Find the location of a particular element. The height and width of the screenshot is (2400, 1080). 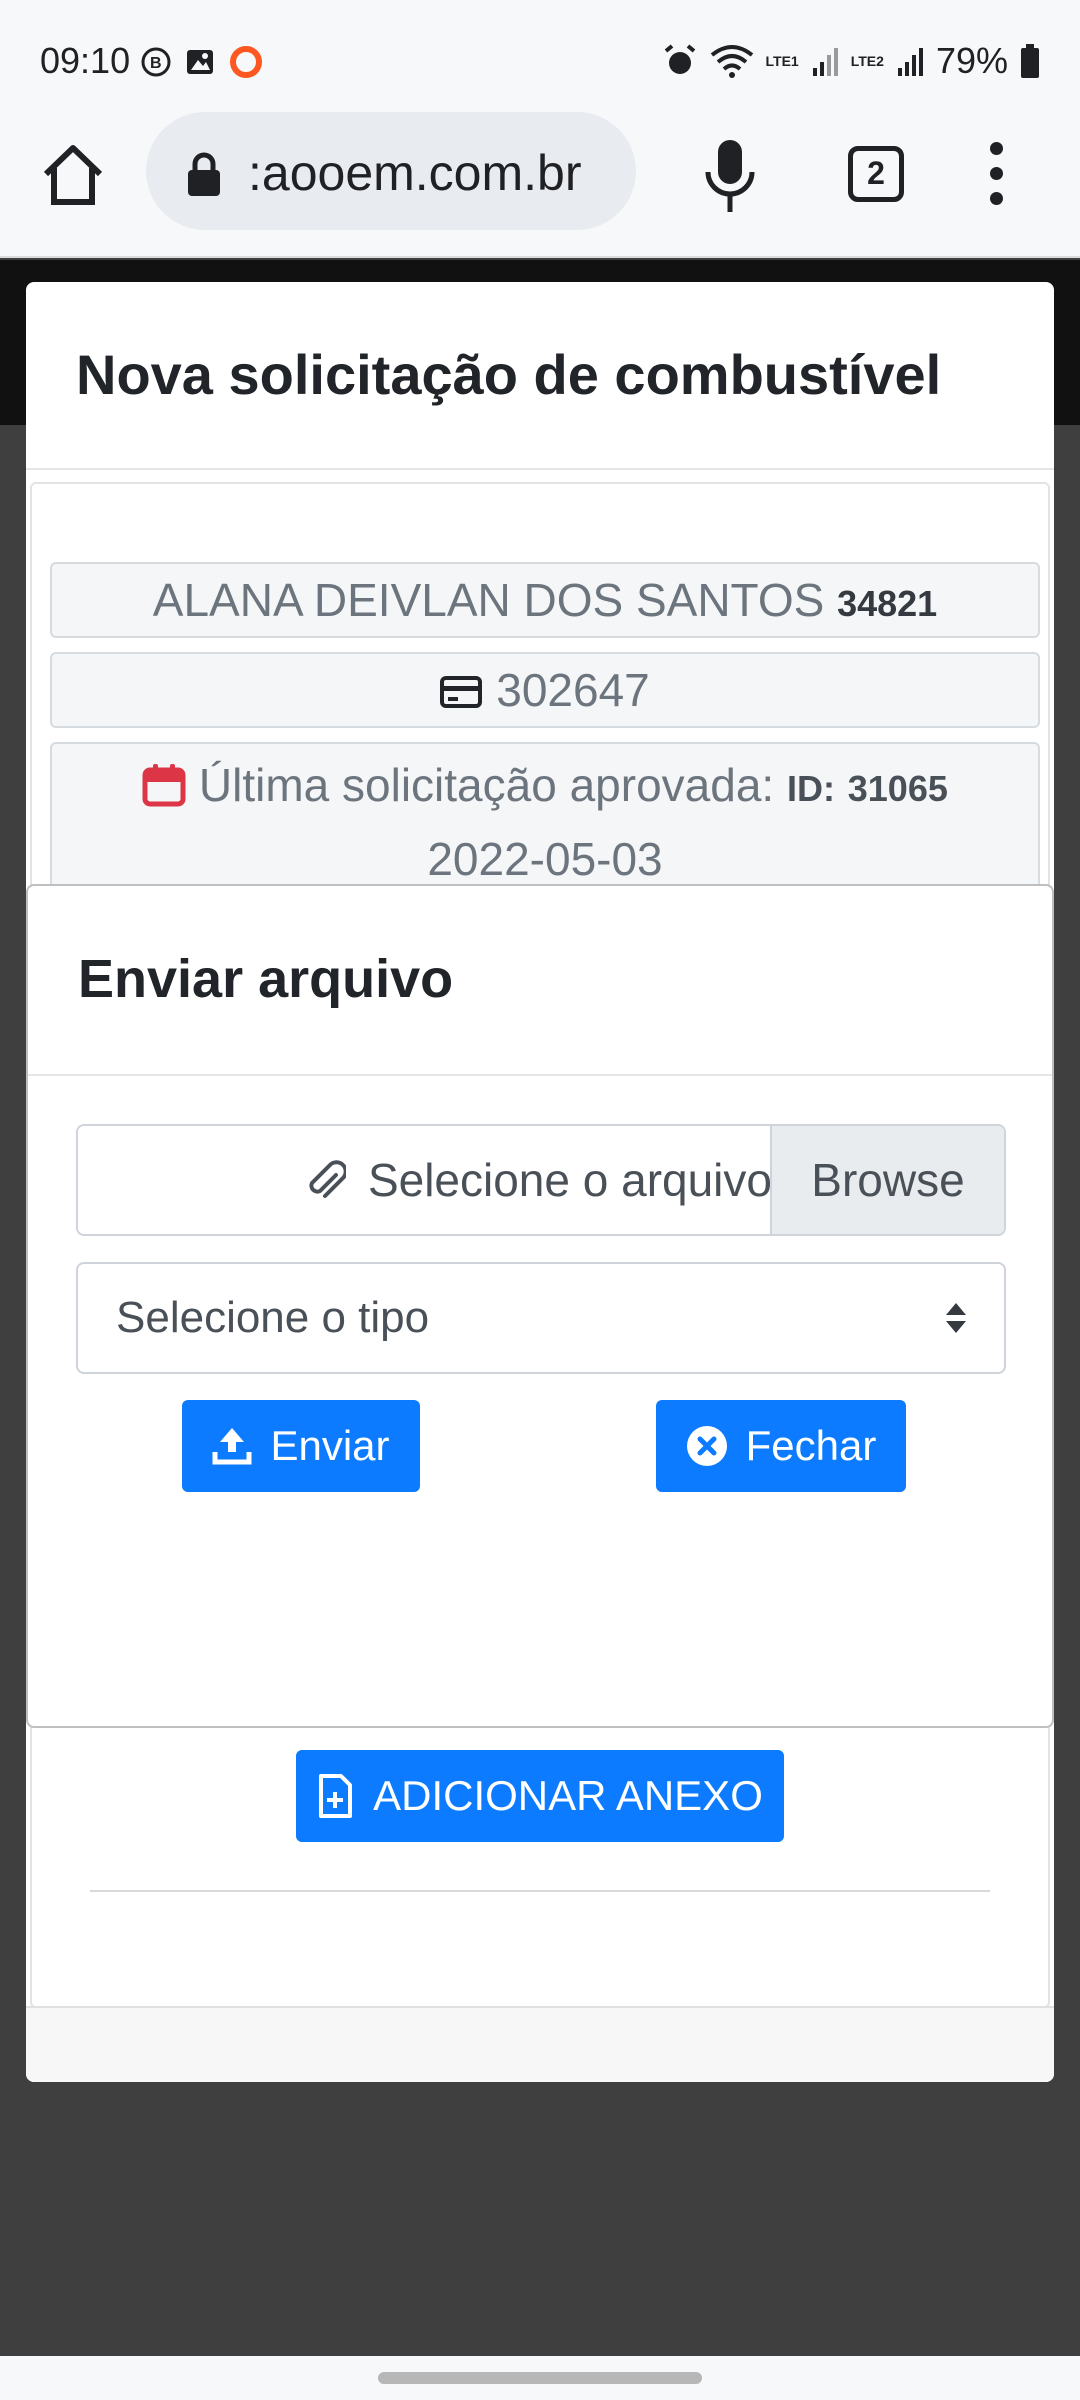

file-type-selected: Selecione o tipo is located at coordinates (273, 1317).